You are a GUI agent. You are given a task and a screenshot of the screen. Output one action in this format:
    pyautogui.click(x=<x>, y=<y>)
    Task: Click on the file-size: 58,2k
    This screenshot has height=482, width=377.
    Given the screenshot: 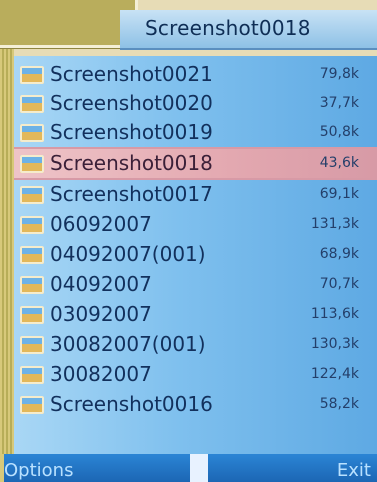 What is the action you would take?
    pyautogui.click(x=339, y=404)
    